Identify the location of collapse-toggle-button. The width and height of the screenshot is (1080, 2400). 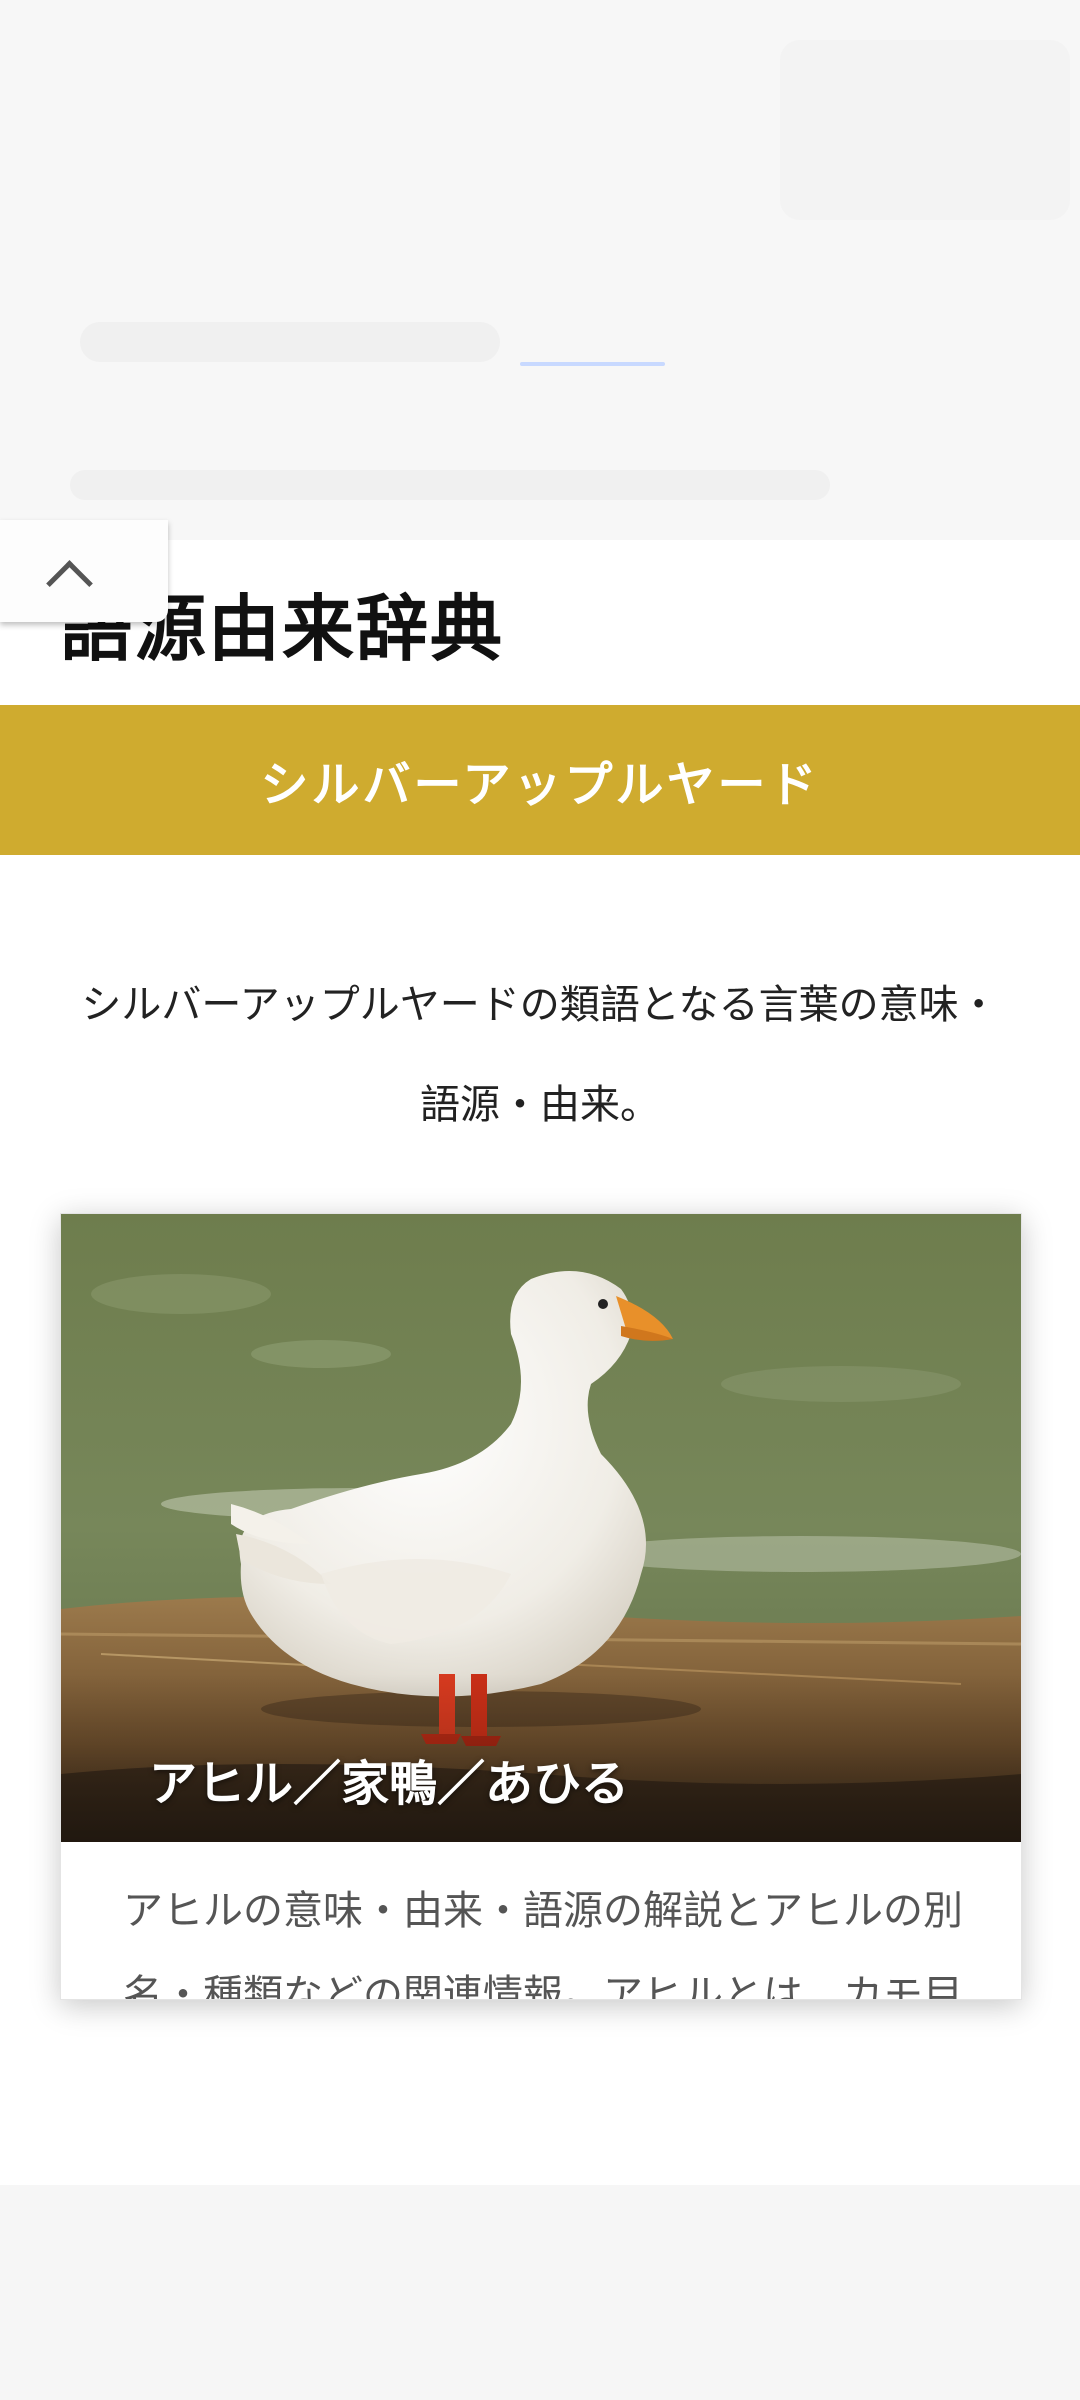
(84, 571).